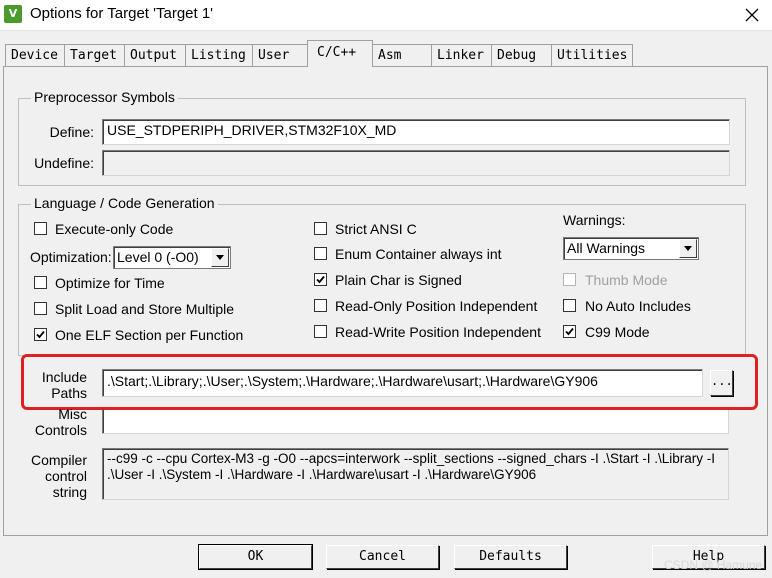  I want to click on watermark: CSDN @ Hamune, so click(713, 565).